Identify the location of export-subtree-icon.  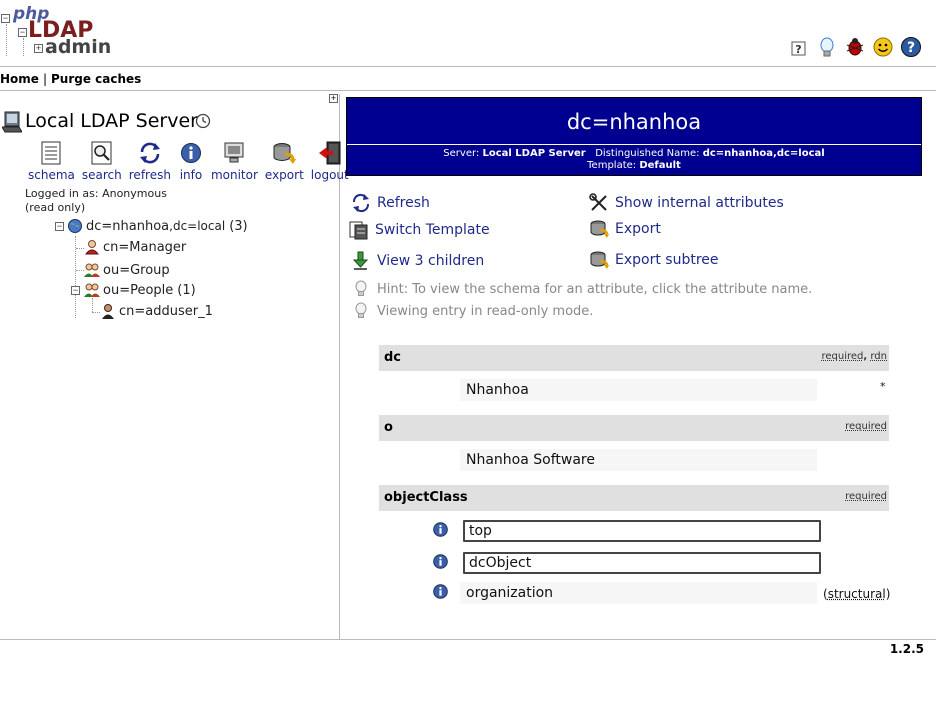
(599, 260).